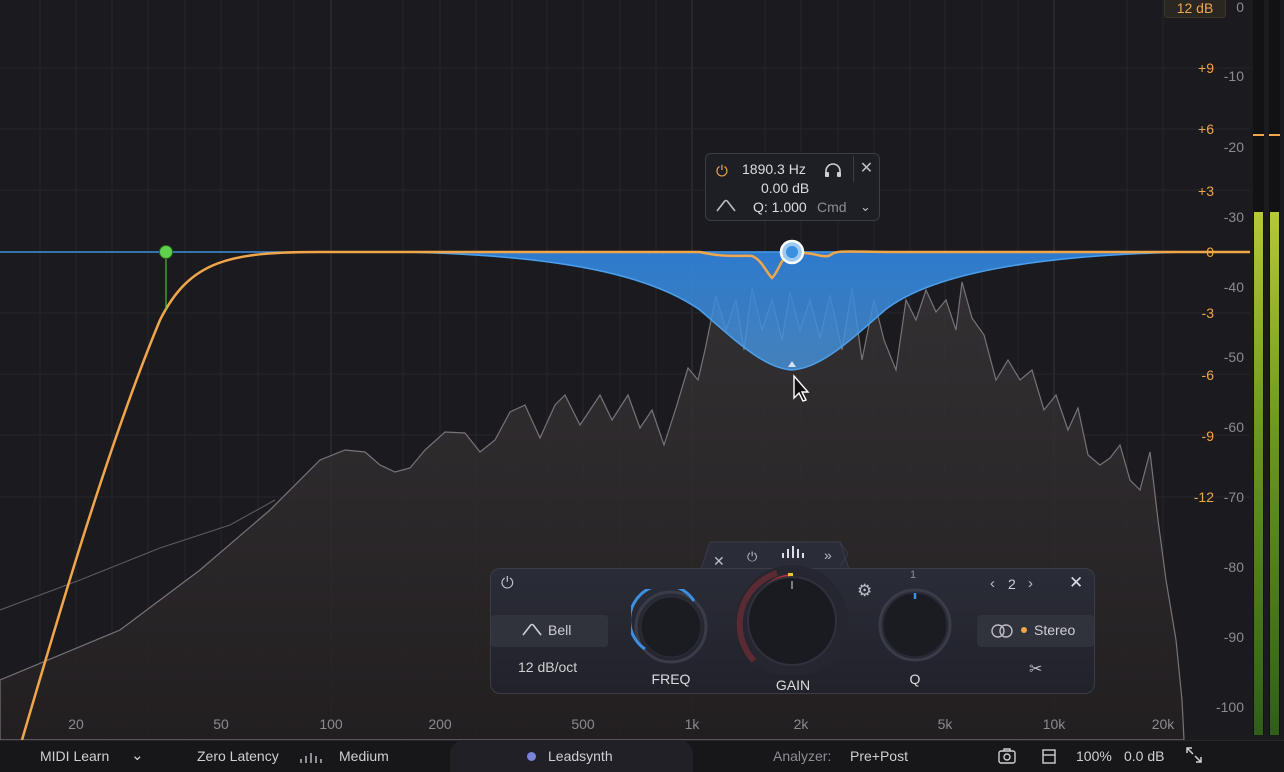 The width and height of the screenshot is (1284, 772). Describe the element at coordinates (547, 667) in the screenshot. I see `band-slope: 12 dB/oct` at that location.